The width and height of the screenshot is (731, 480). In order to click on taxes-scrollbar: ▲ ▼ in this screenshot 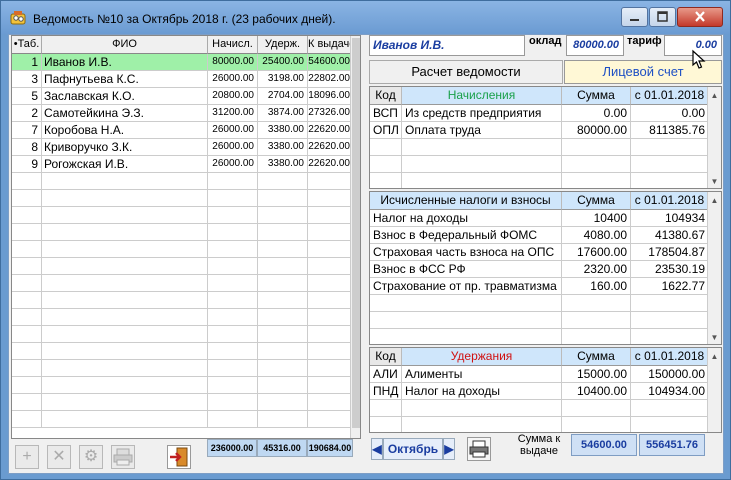, I will do `click(714, 268)`.